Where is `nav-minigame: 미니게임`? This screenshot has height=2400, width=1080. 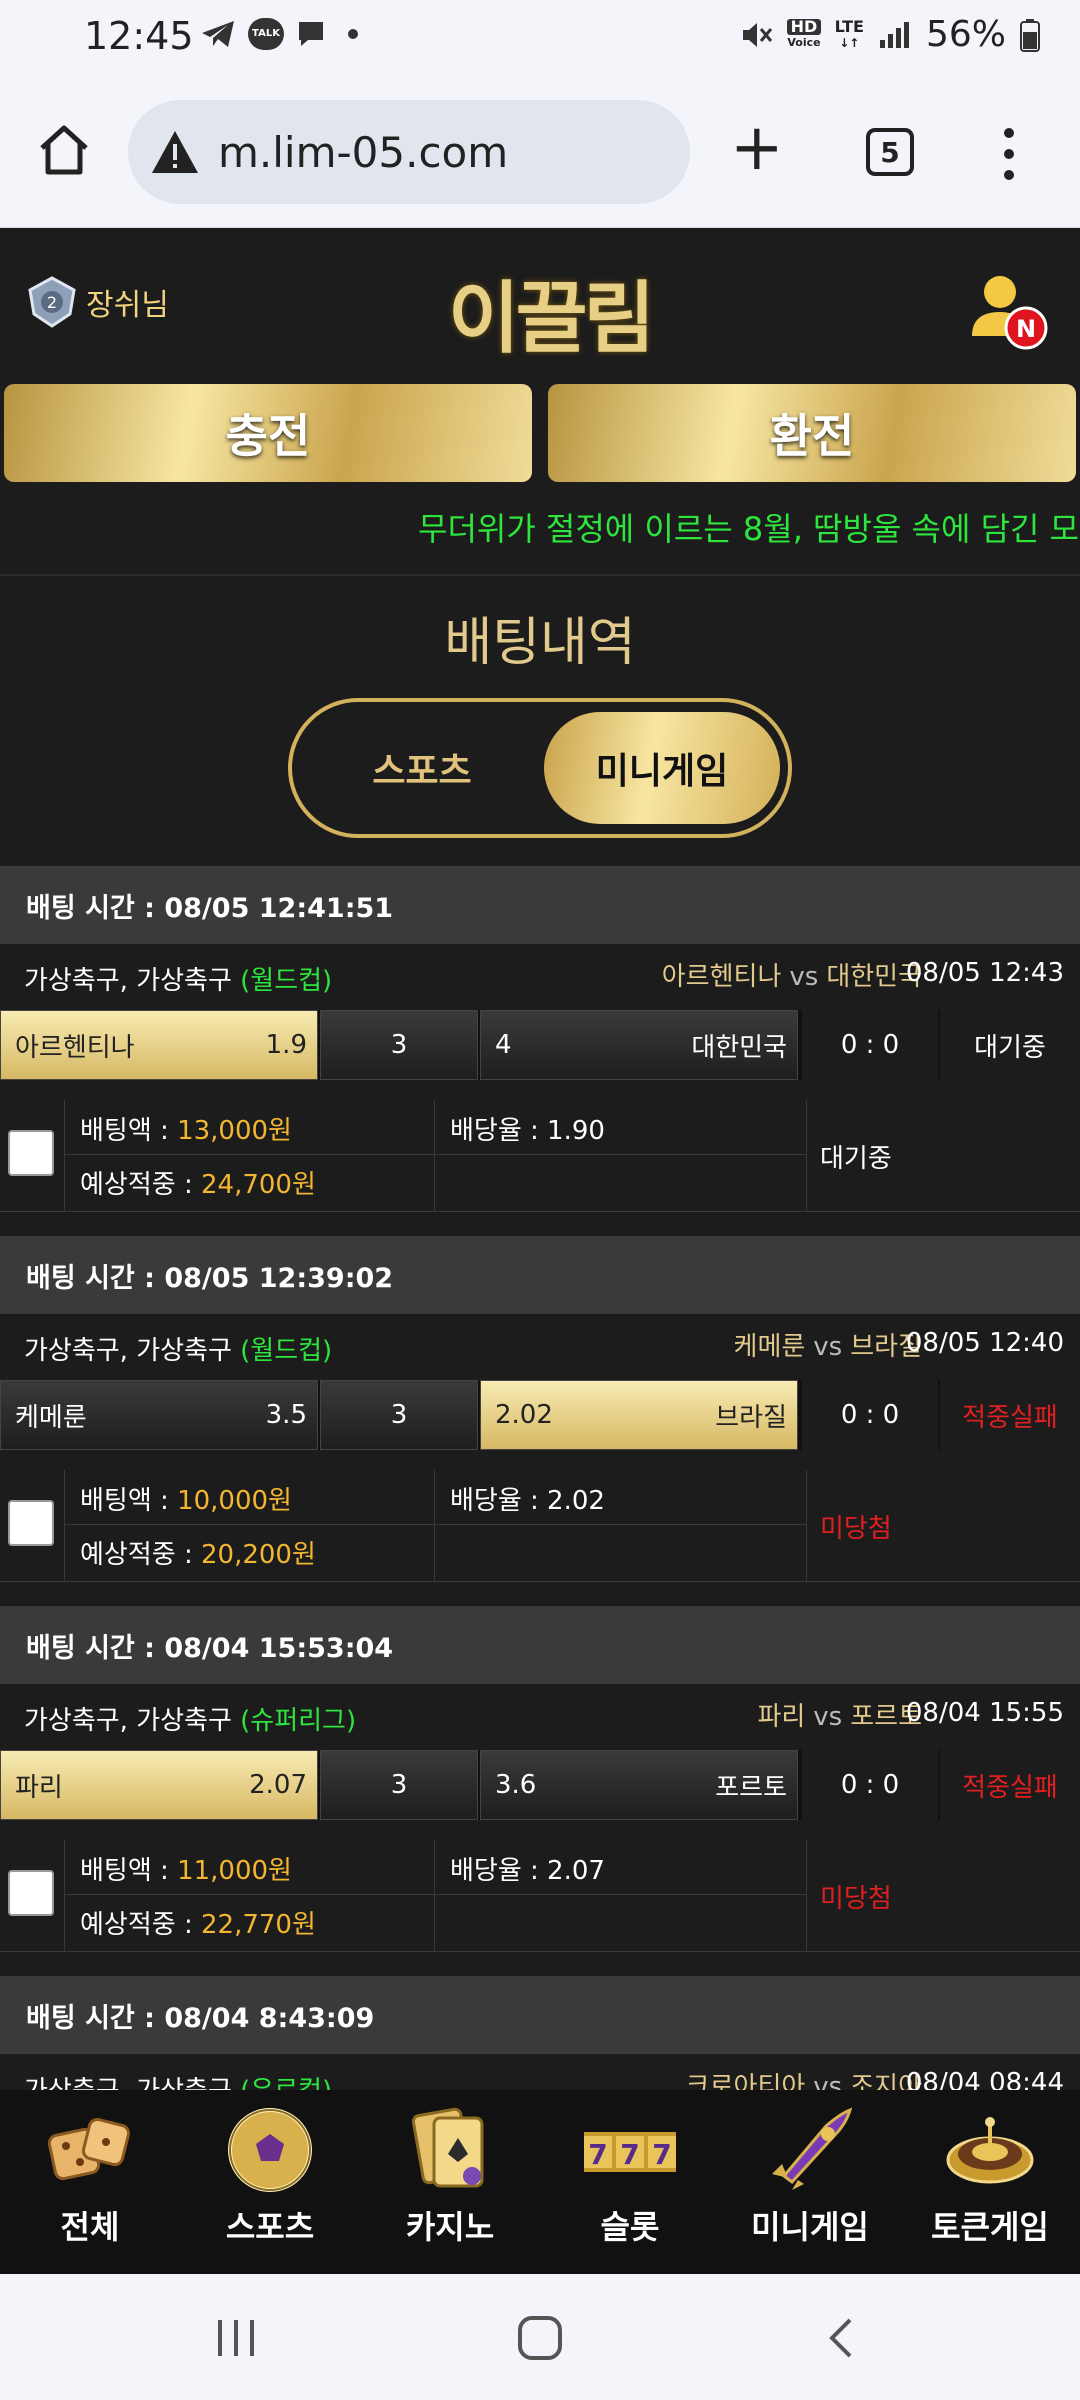
nav-minigame: 미니게임 is located at coordinates (810, 2182).